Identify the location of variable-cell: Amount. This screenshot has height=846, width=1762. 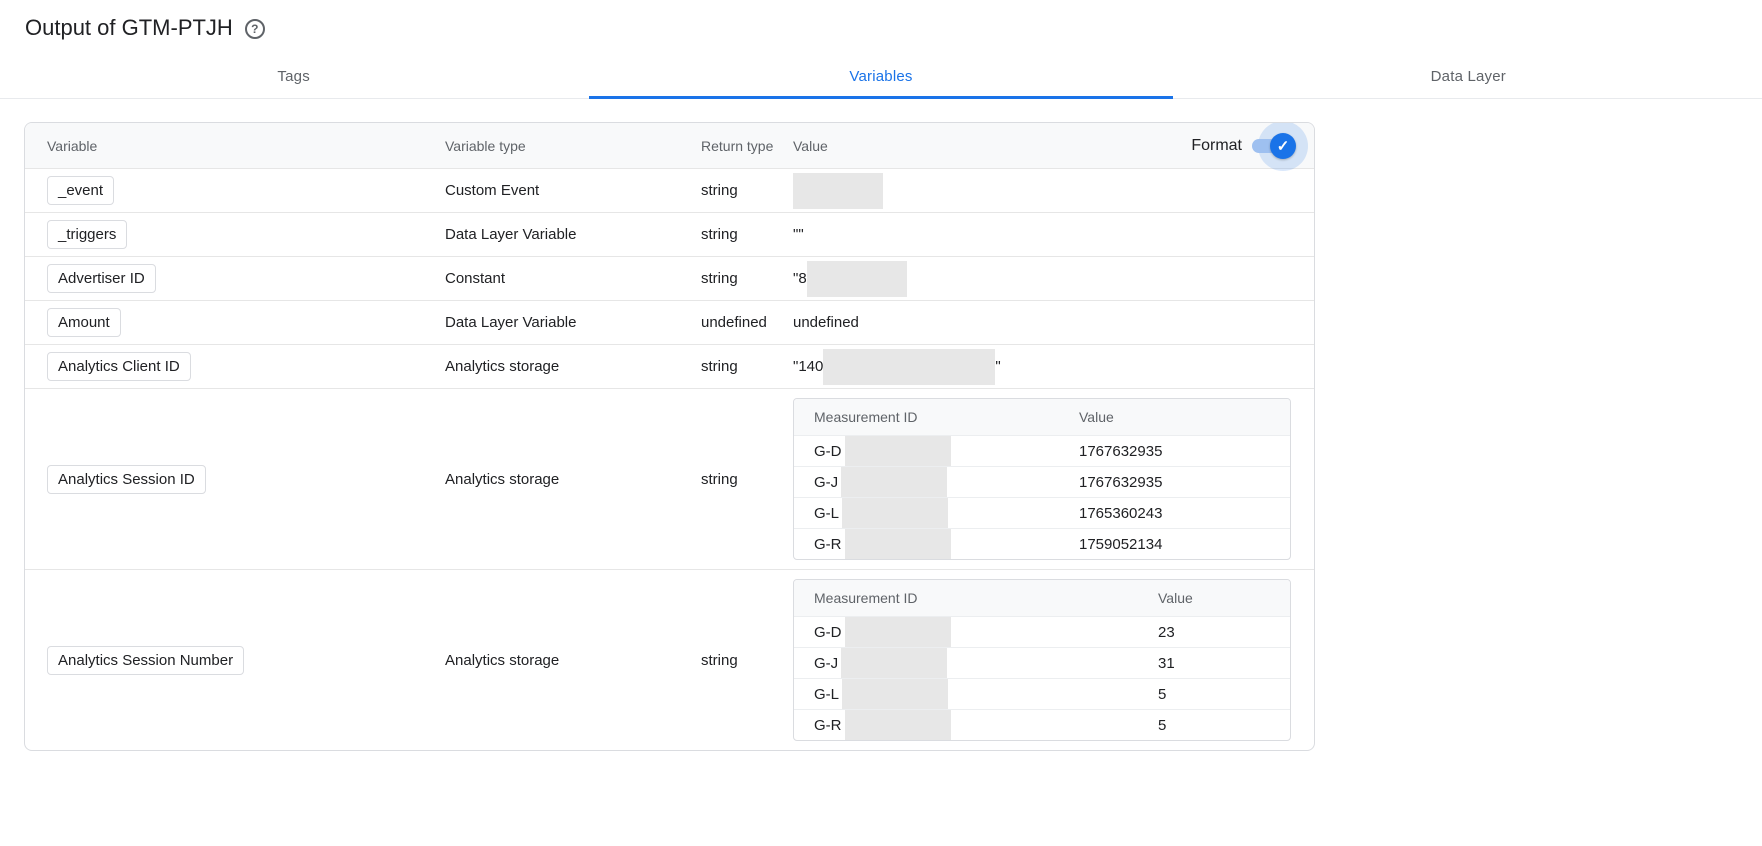
(235, 322).